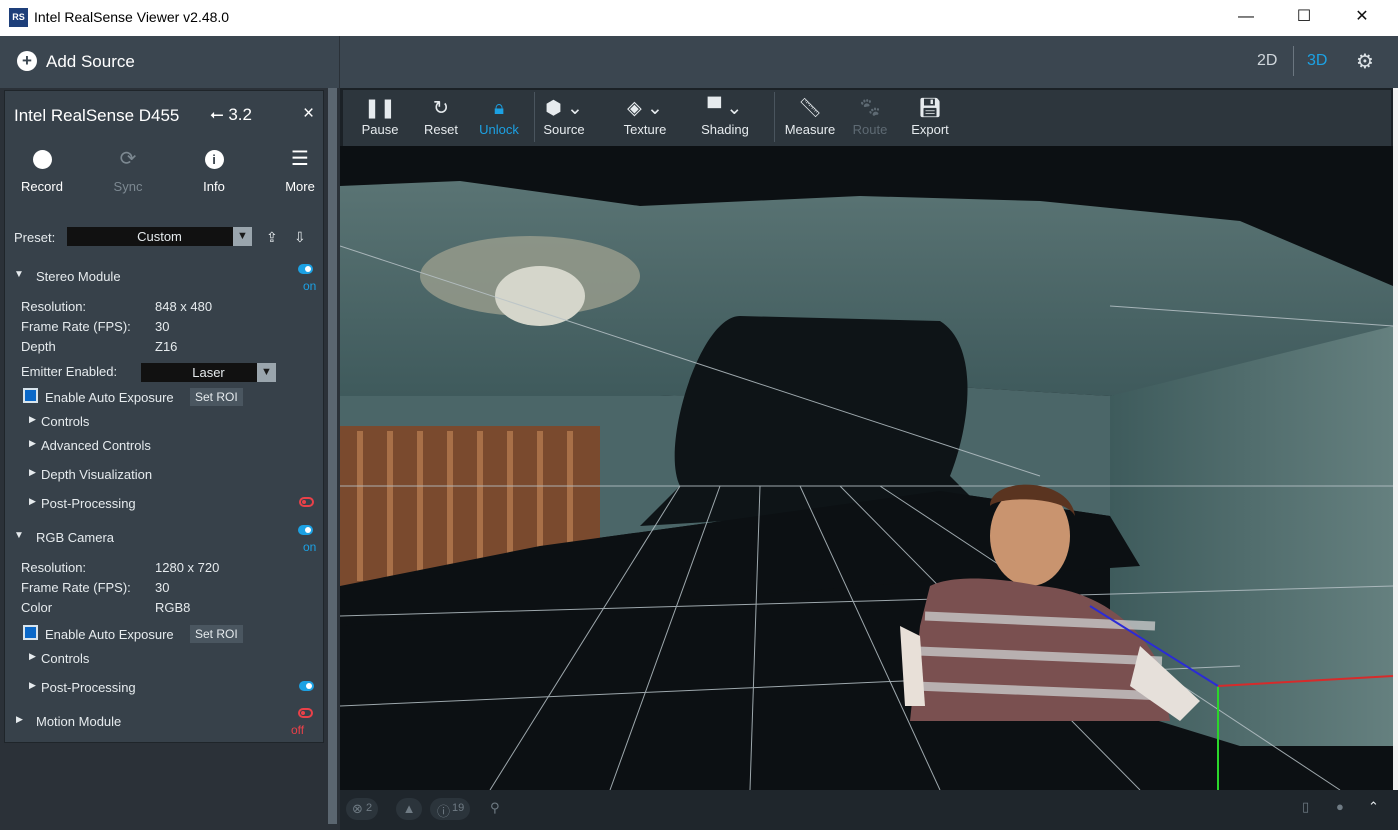 This screenshot has width=1398, height=830. What do you see at coordinates (128, 170) in the screenshot?
I see `sync-button: ⟳ Sync` at bounding box center [128, 170].